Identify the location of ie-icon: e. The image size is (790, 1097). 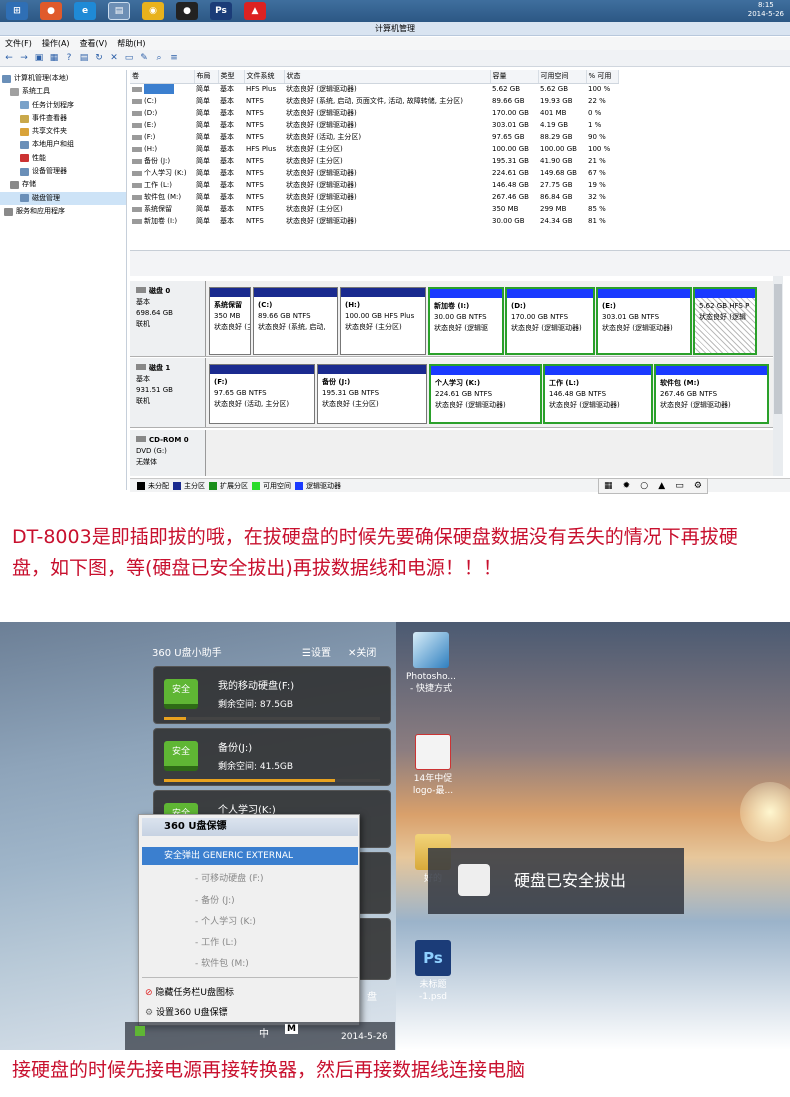
(85, 11).